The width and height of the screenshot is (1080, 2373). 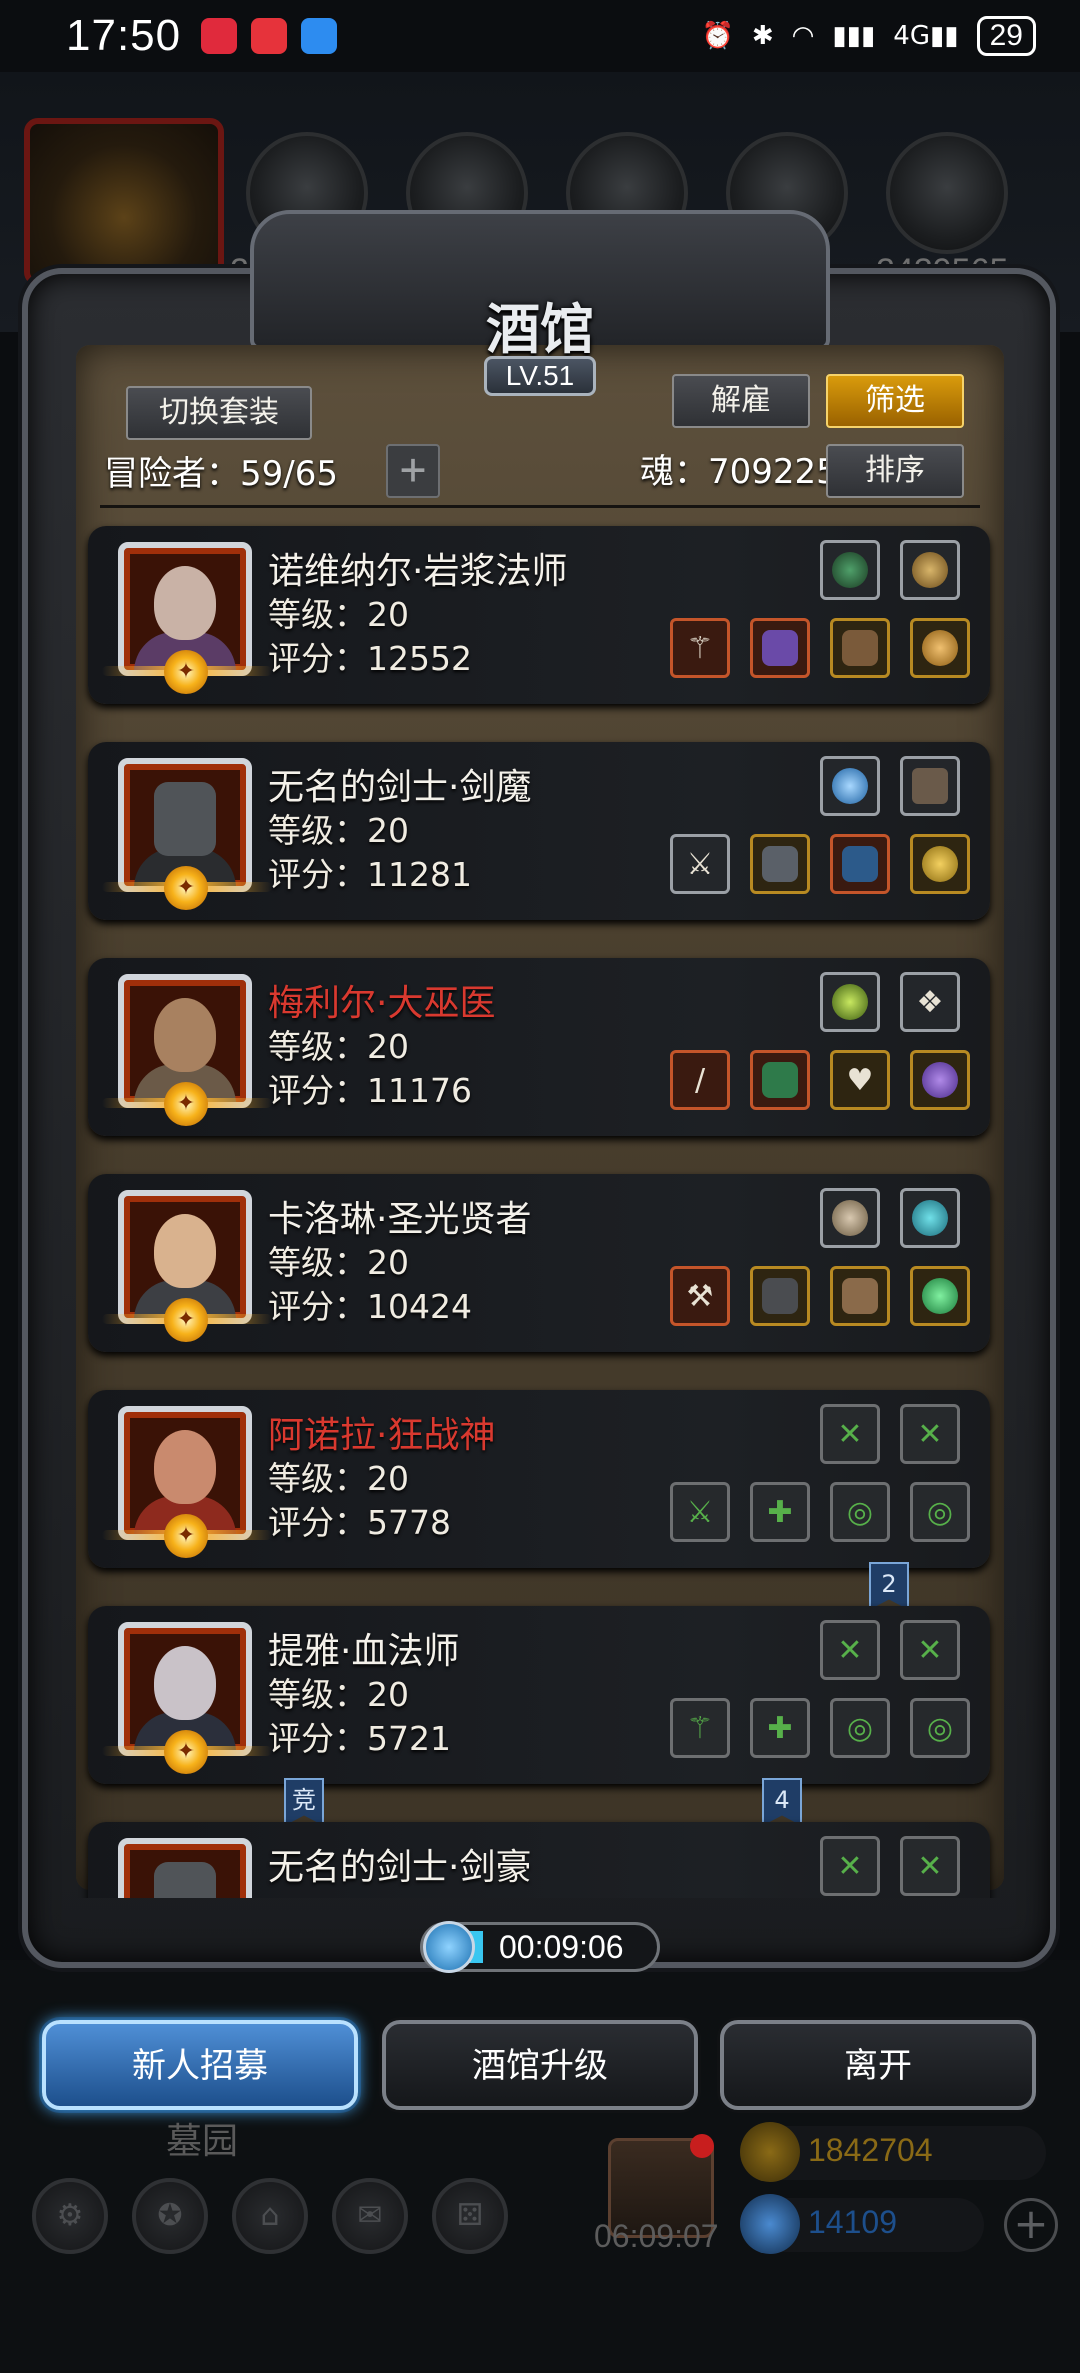 I want to click on tome-slot-icon, so click(x=930, y=786).